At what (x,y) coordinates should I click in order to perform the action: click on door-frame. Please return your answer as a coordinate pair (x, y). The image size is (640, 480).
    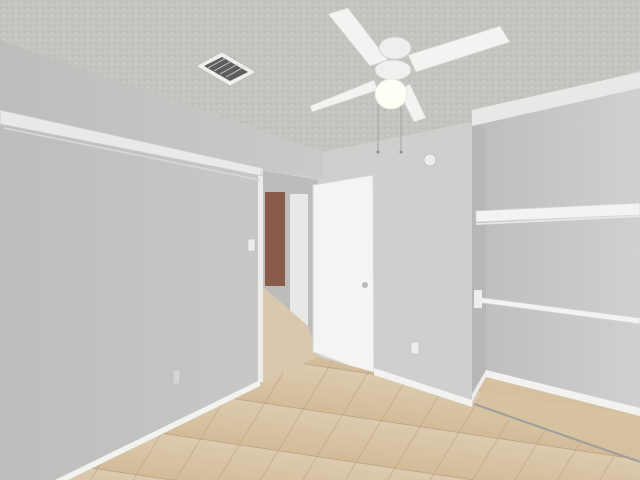
    Looking at the image, I should click on (260, 275).